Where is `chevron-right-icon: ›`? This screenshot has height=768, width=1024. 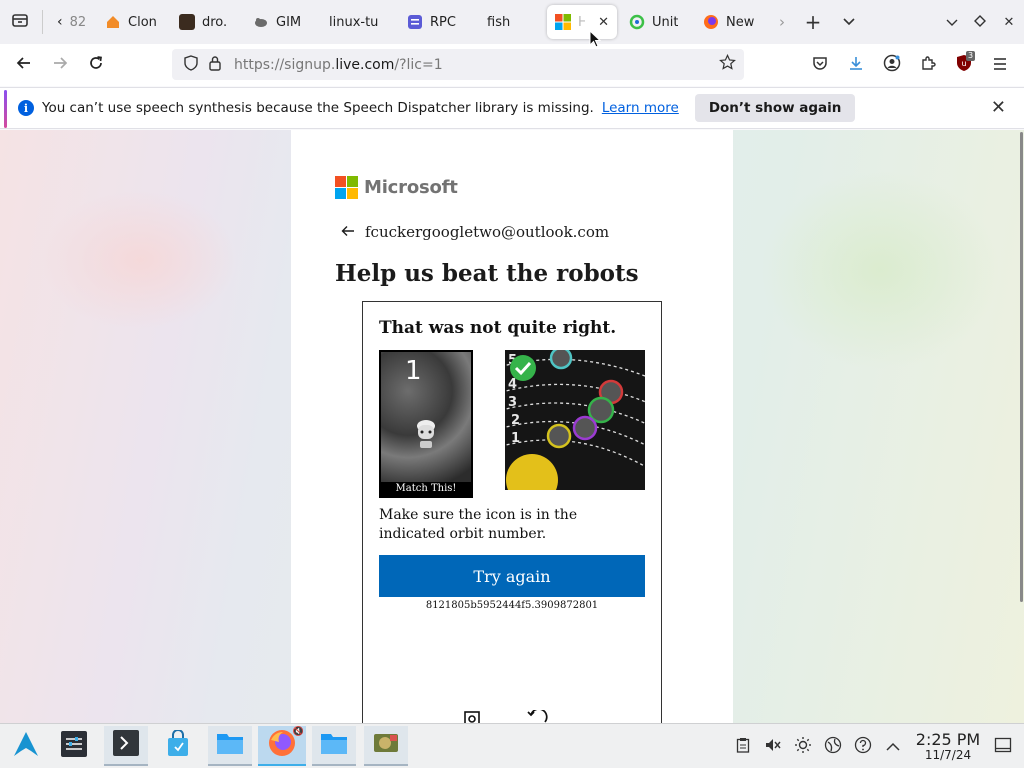 chevron-right-icon: › is located at coordinates (782, 22).